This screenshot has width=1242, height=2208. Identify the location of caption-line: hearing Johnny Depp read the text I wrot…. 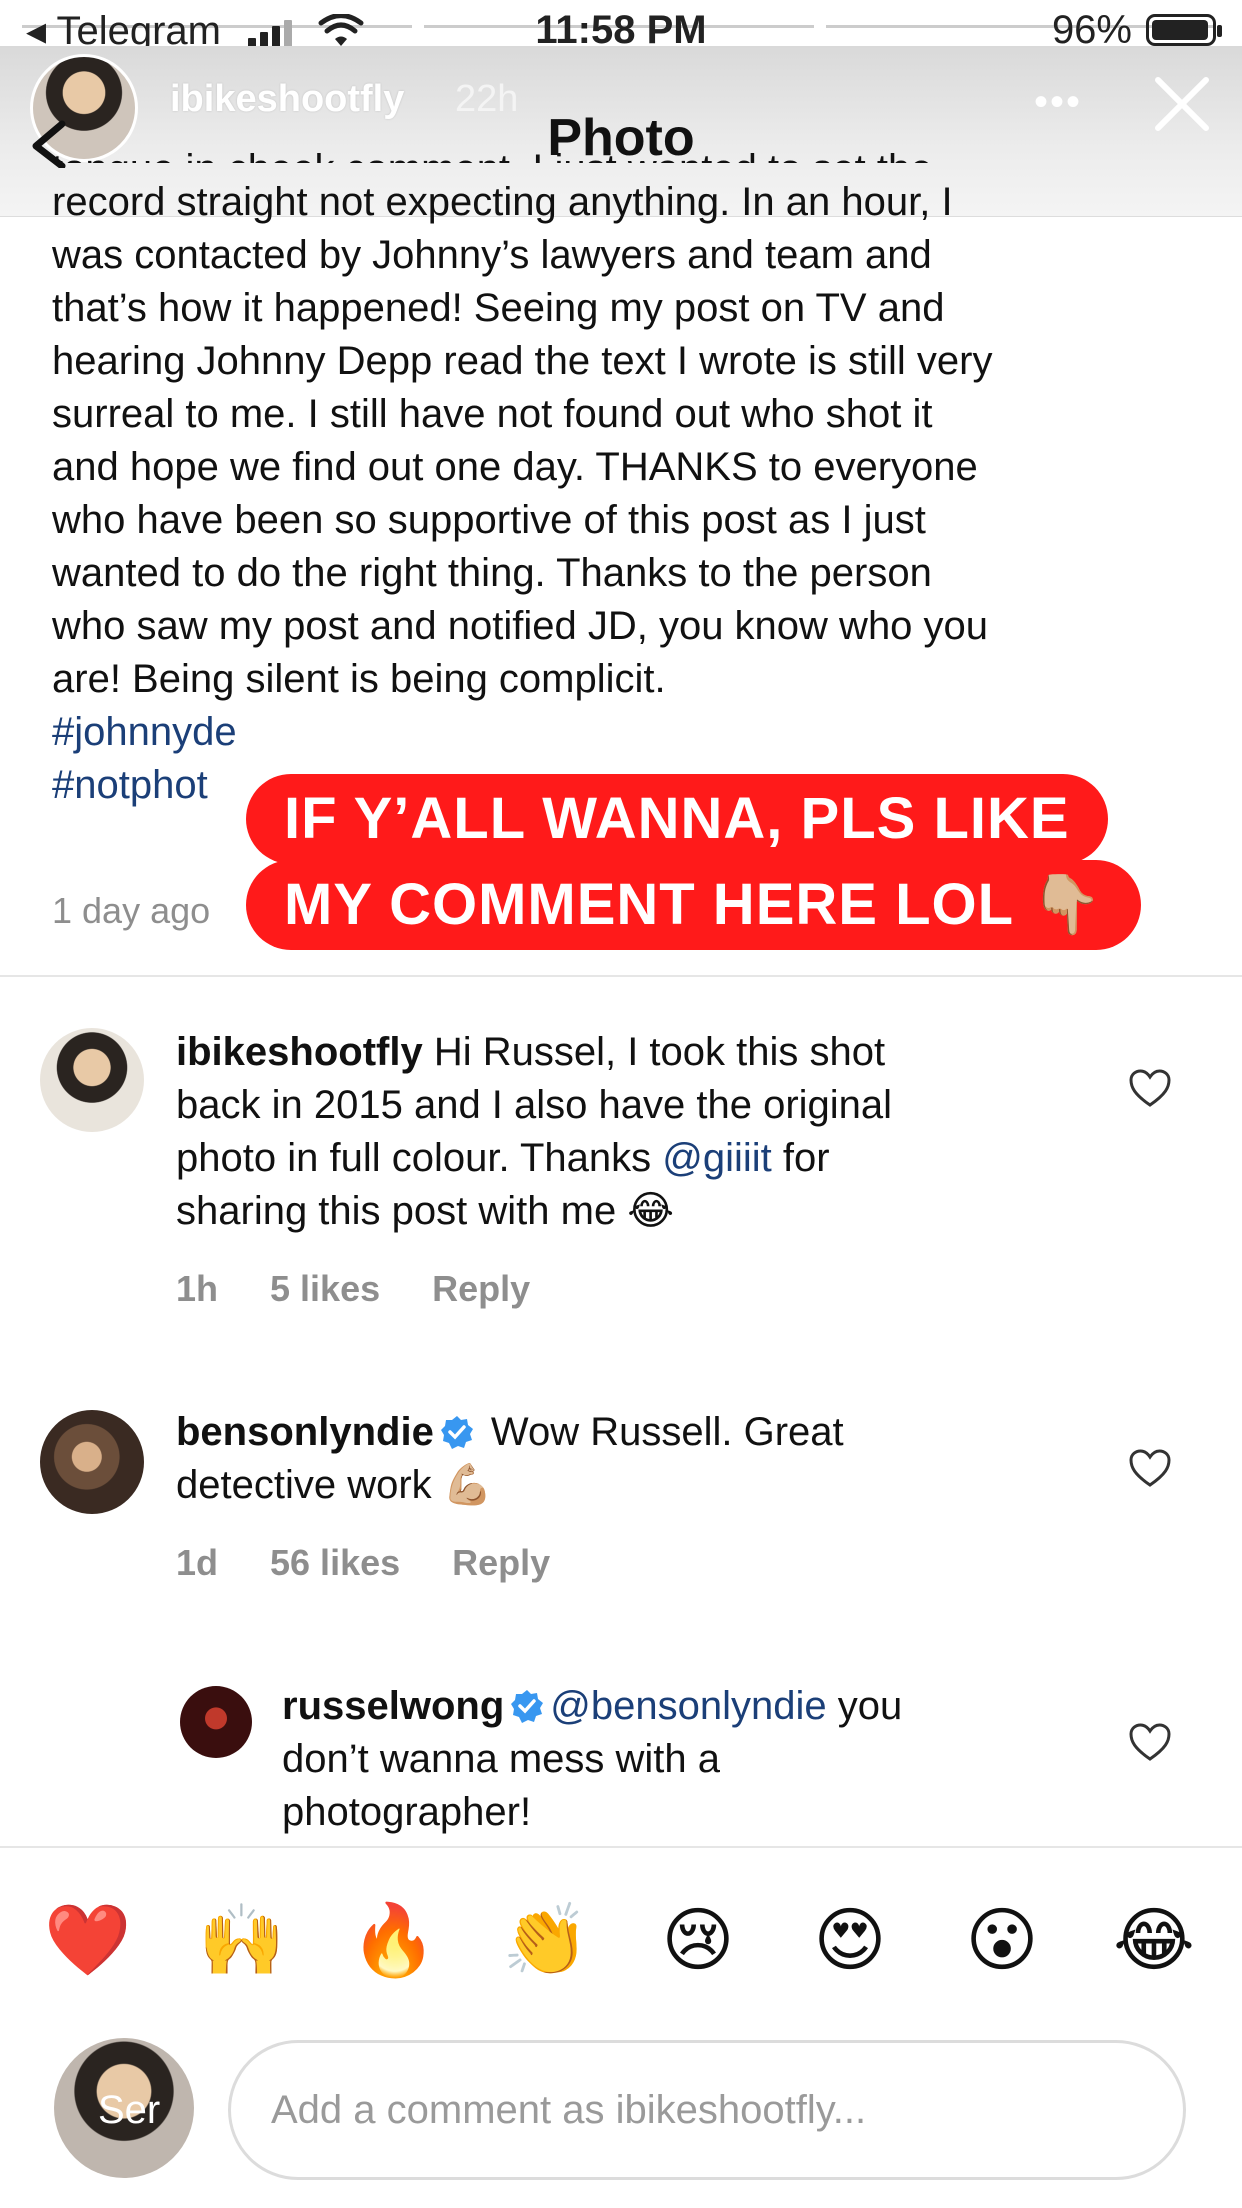
(522, 361).